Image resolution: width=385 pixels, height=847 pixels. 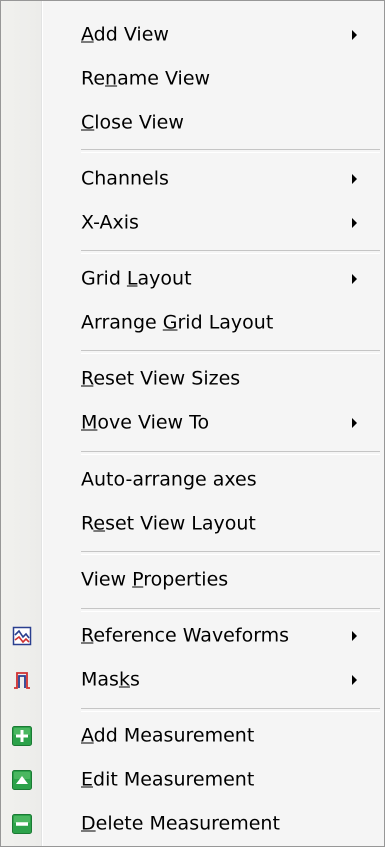 I want to click on menu-item-label: Auto-arrange axes, so click(x=169, y=479).